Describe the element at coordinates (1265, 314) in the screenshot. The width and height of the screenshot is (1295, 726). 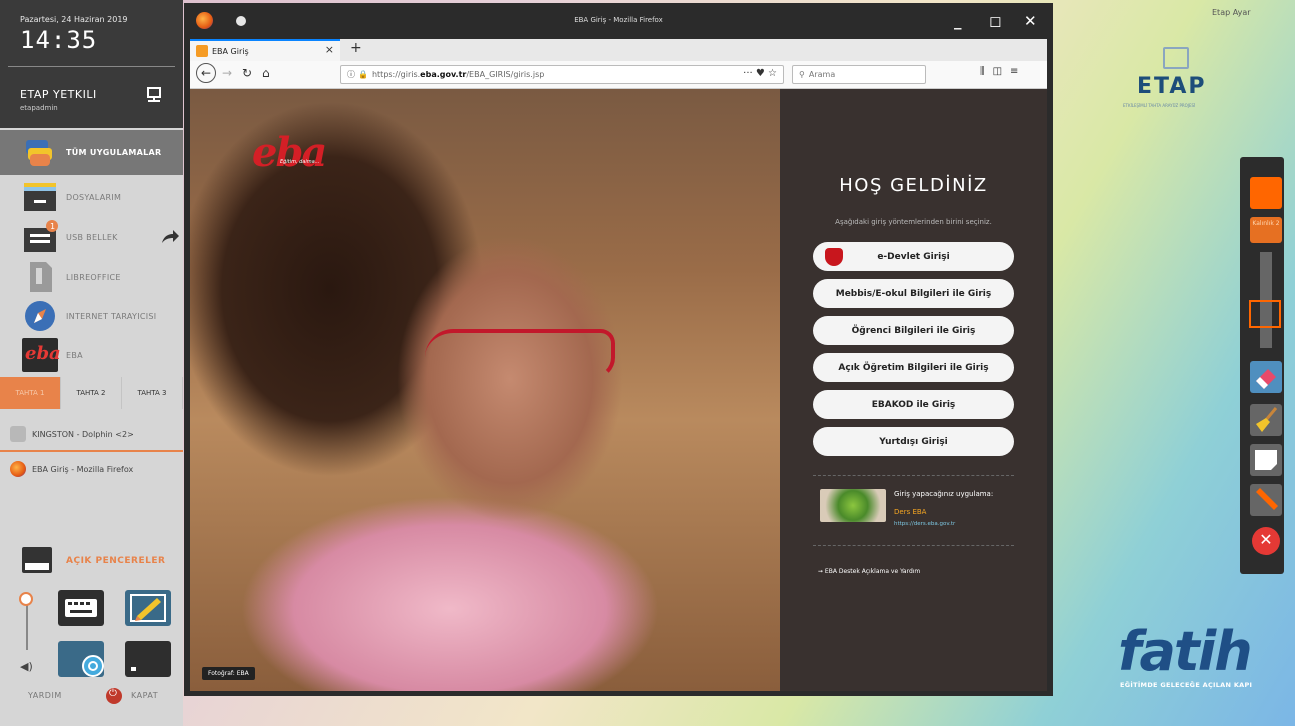
I see `stroke-size-slider-handle` at that location.